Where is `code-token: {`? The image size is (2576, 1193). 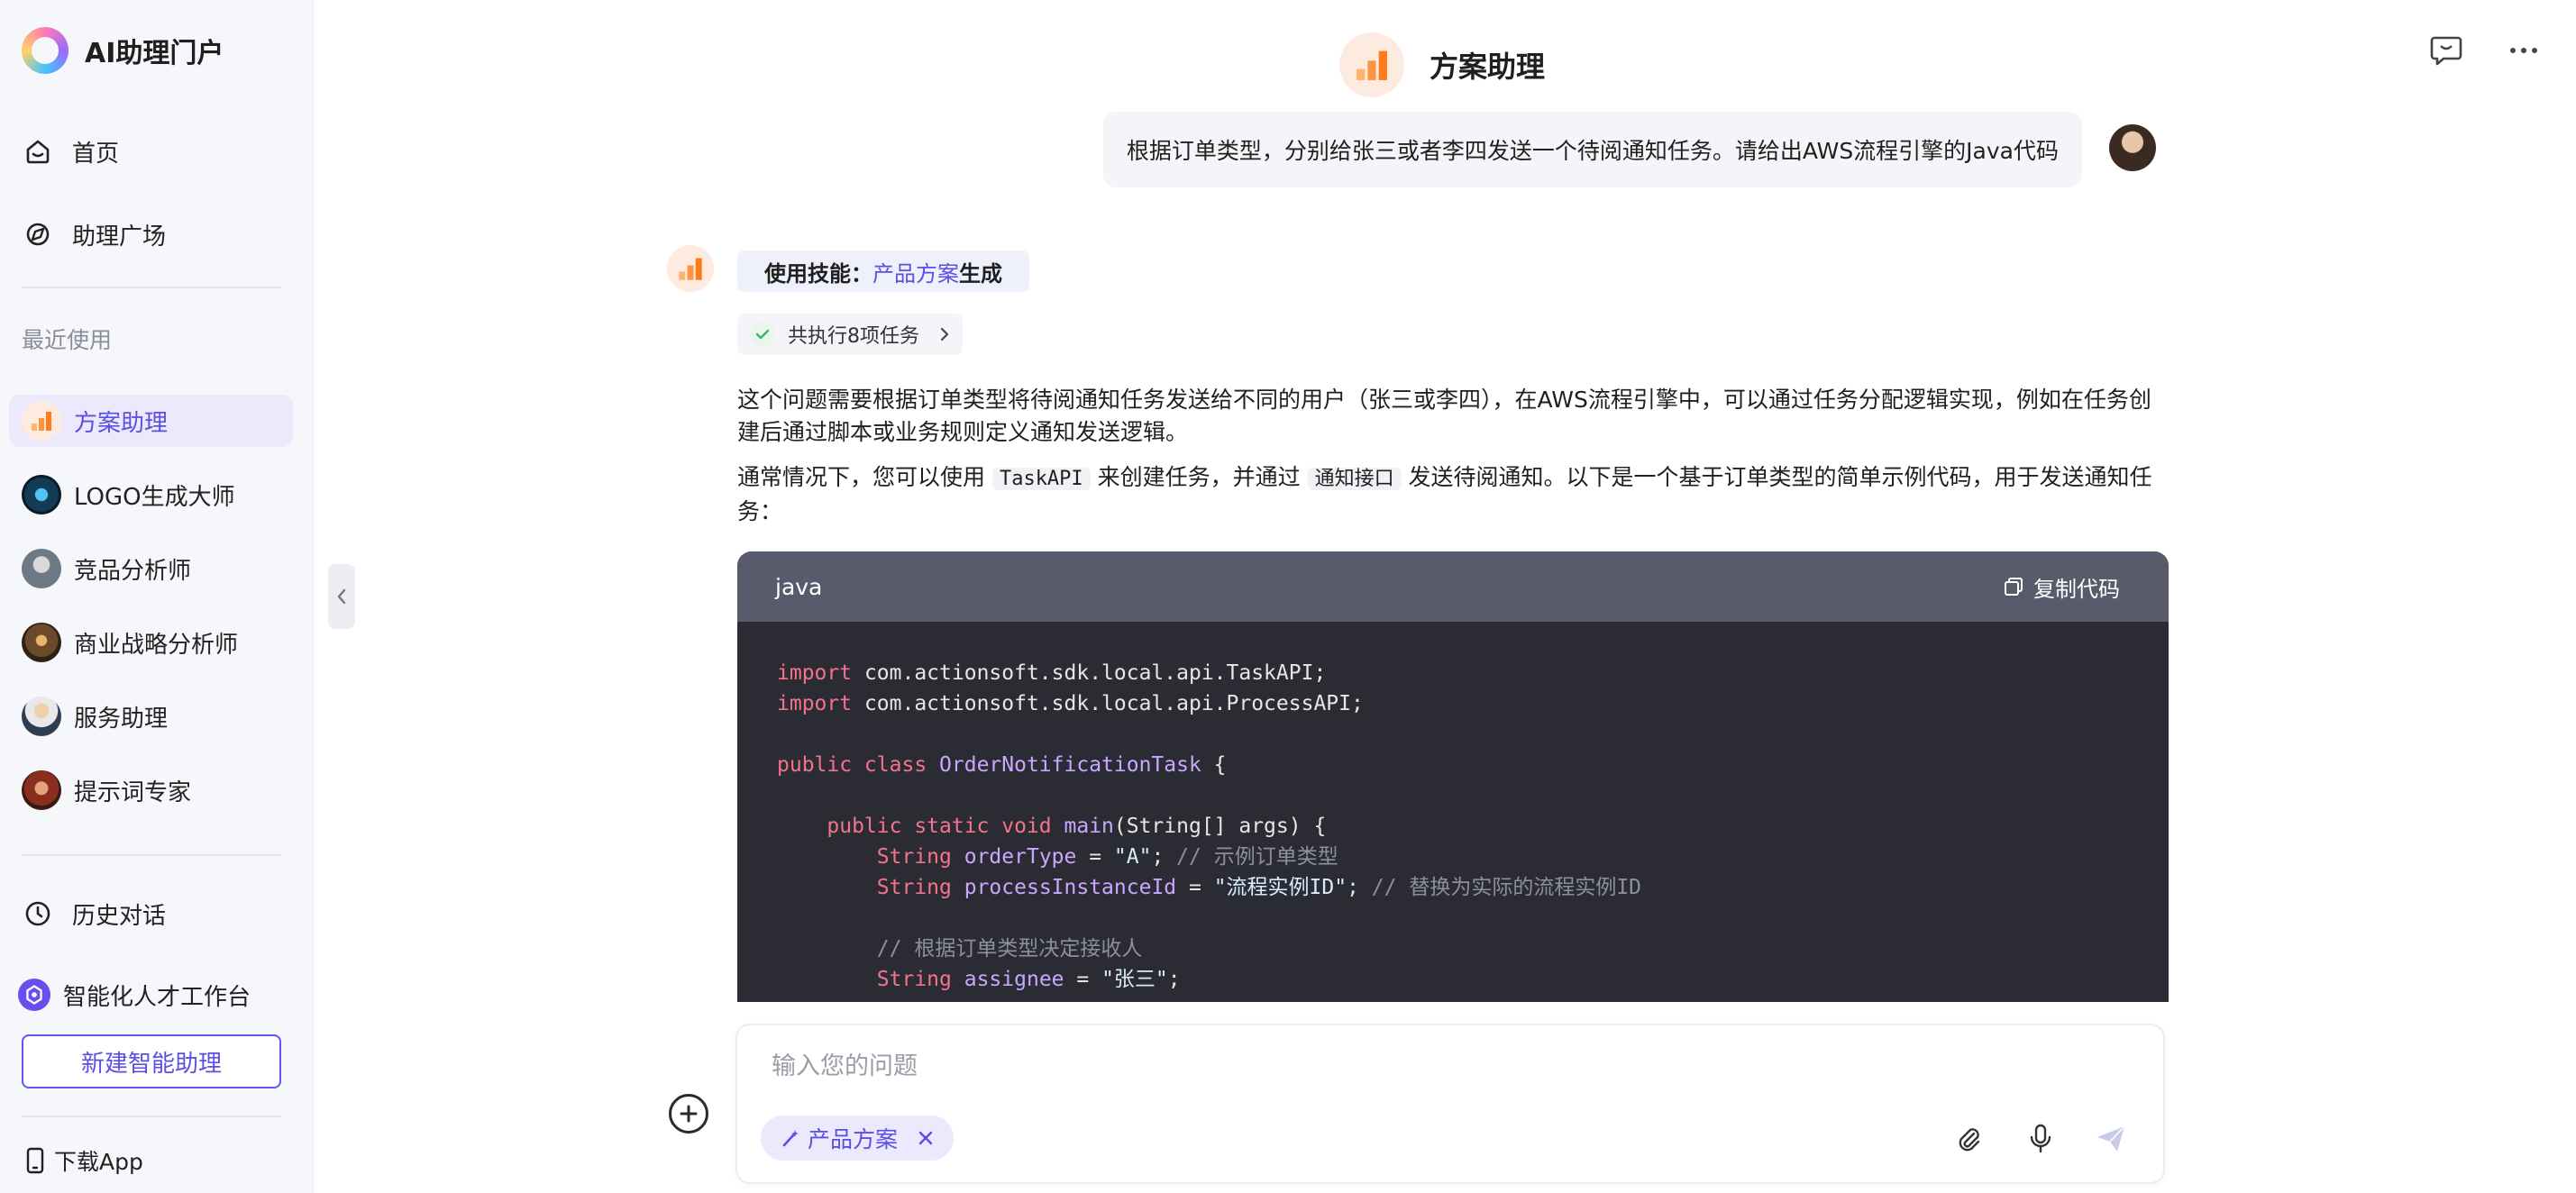
code-token: { is located at coordinates (1214, 765).